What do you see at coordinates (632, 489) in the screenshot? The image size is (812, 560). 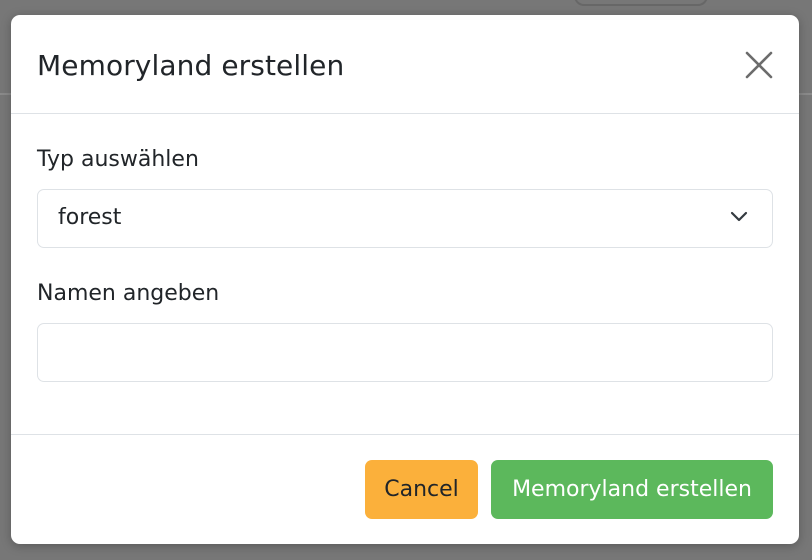 I see `create-memoryland-button: Memoryland erstellen` at bounding box center [632, 489].